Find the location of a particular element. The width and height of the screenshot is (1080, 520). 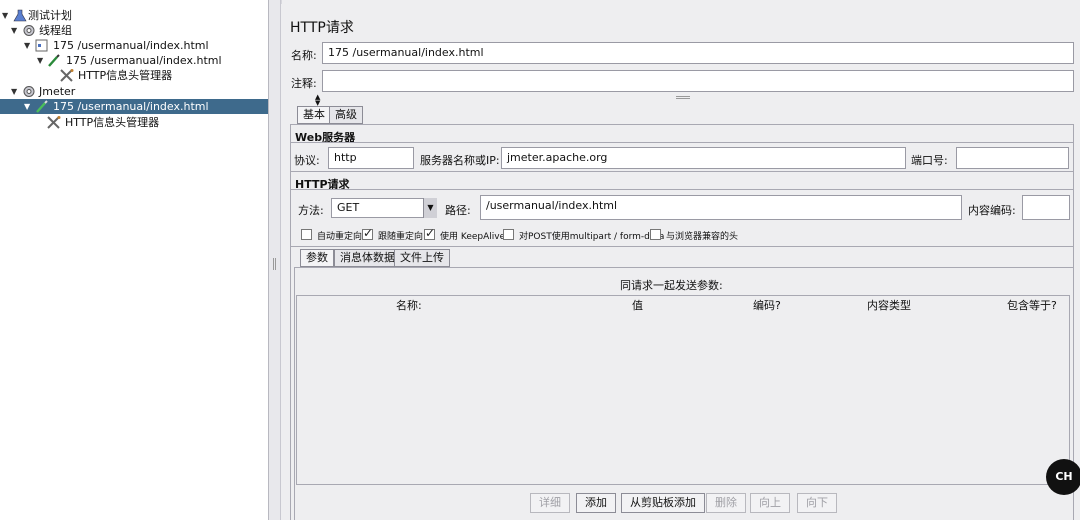

column-header-value: 值 is located at coordinates (637, 305).